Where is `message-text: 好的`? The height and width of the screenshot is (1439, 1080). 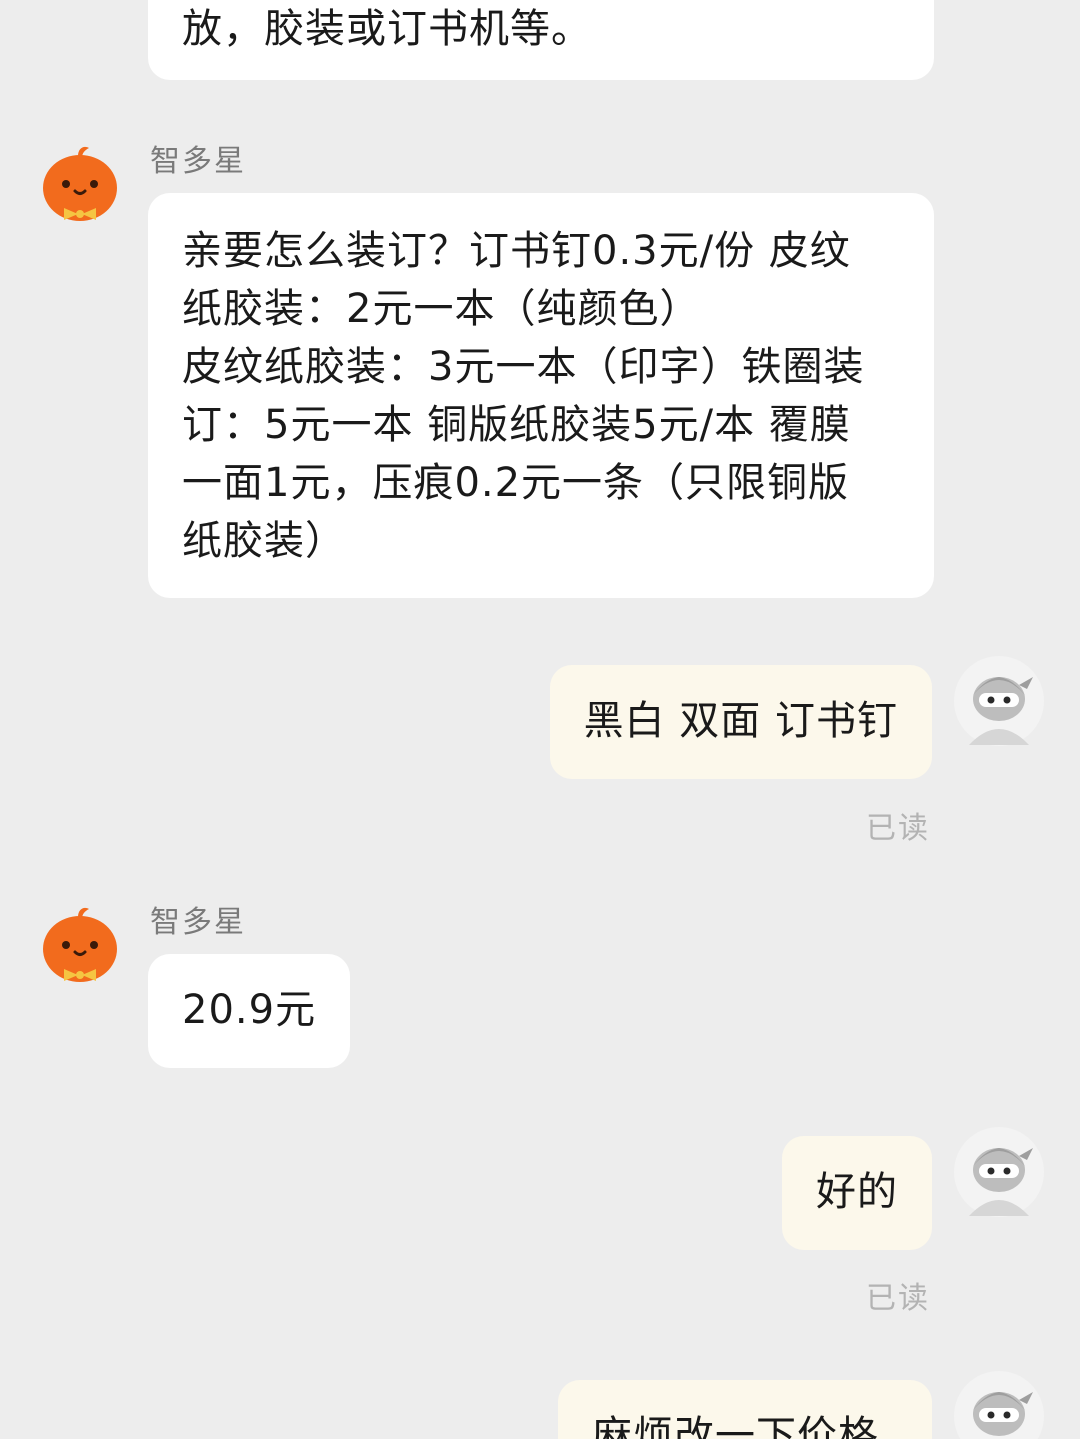
message-text: 好的 is located at coordinates (857, 1192).